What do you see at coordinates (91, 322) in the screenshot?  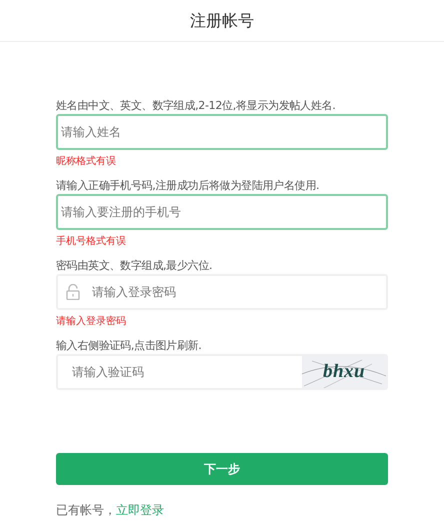 I see `error-message: 请输入登录密码` at bounding box center [91, 322].